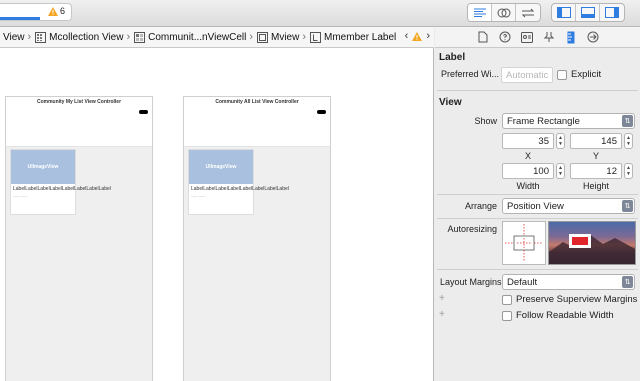  What do you see at coordinates (452, 57) in the screenshot?
I see `label-section-title: Label` at bounding box center [452, 57].